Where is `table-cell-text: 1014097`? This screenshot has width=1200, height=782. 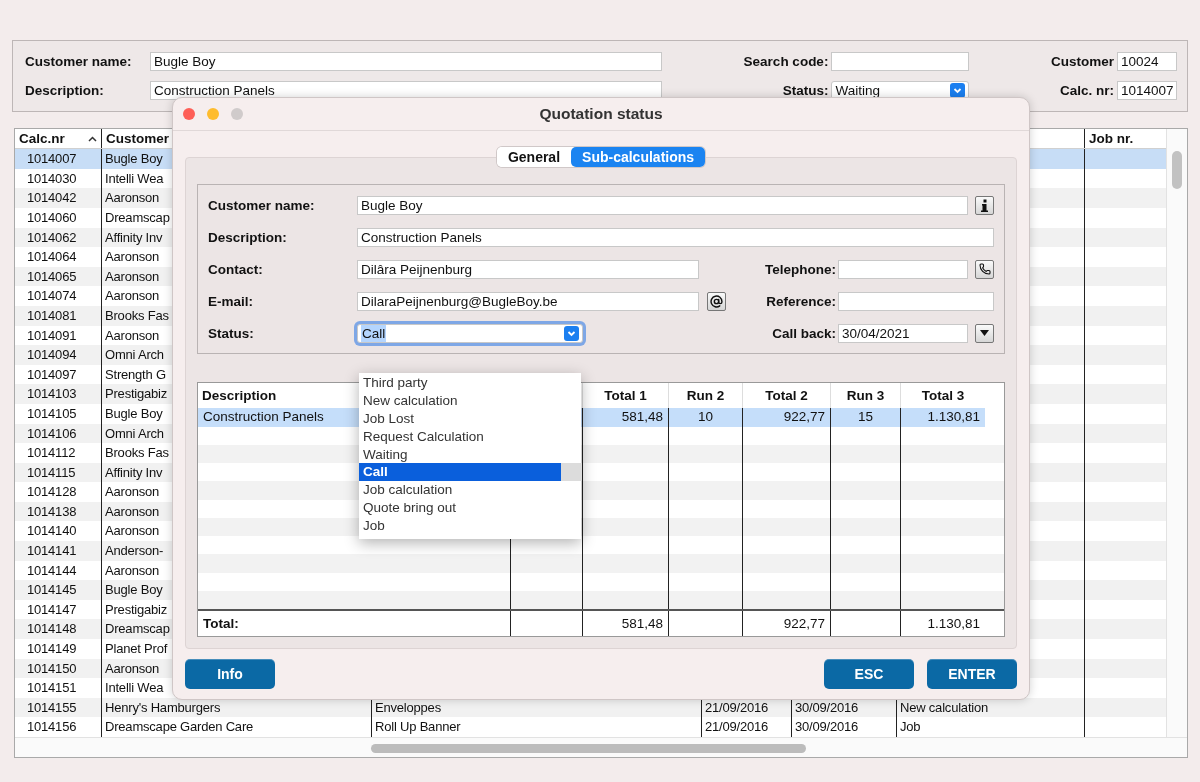 table-cell-text: 1014097 is located at coordinates (52, 374).